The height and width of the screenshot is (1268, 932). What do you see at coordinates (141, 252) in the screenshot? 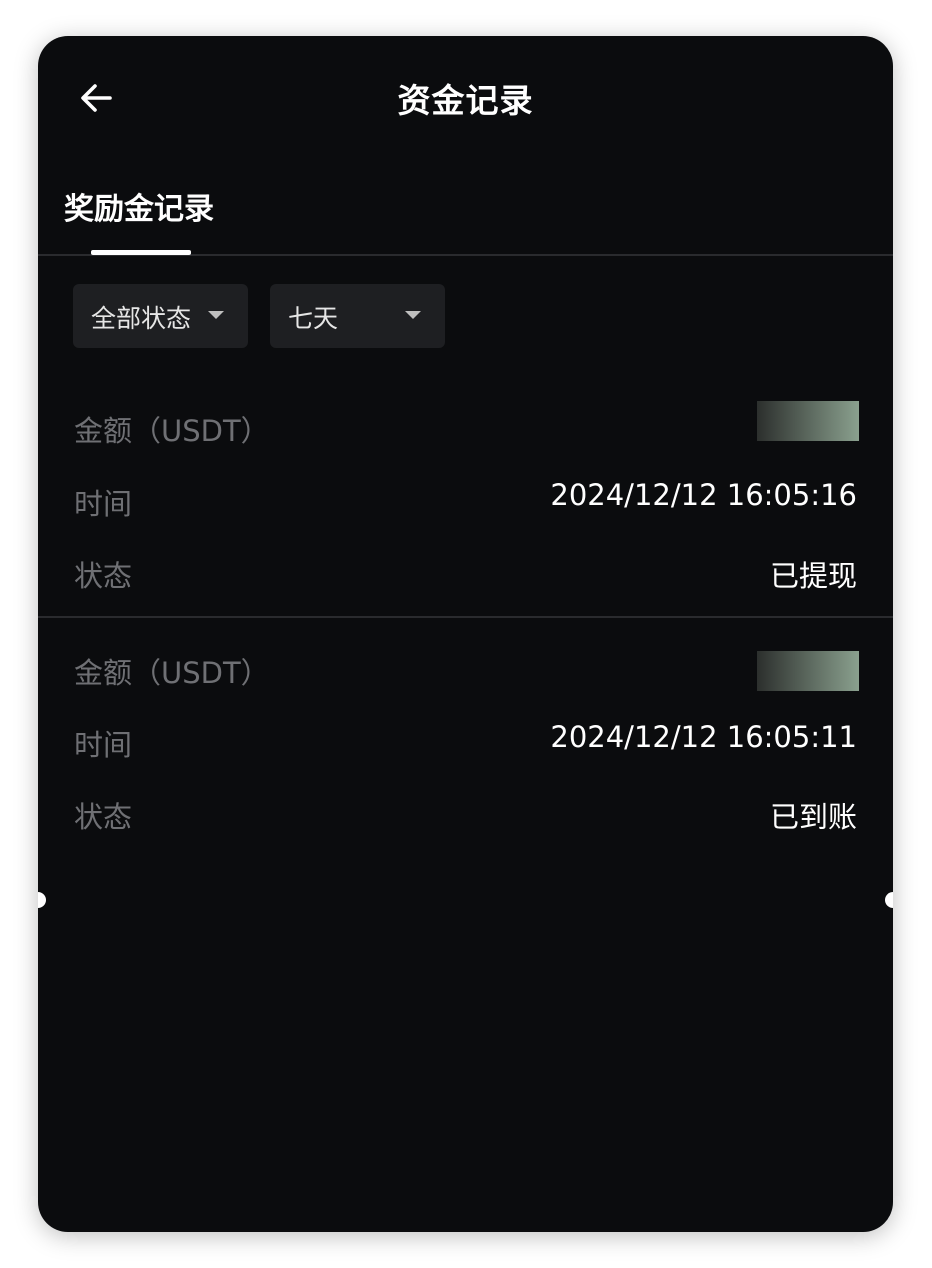
I see `active-tab-indicator` at bounding box center [141, 252].